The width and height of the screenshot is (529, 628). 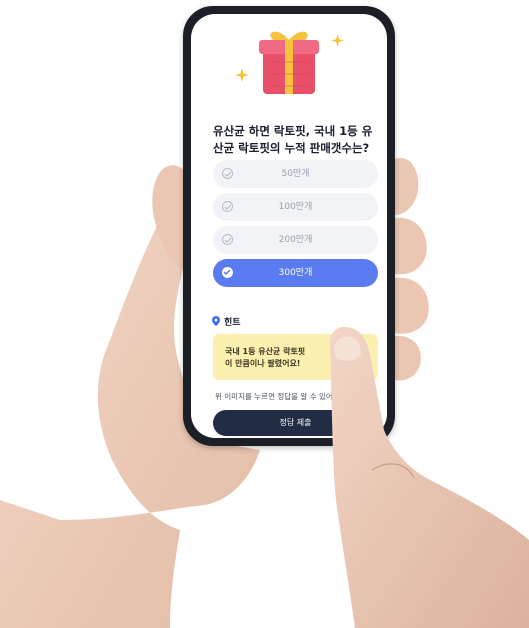 What do you see at coordinates (265, 351) in the screenshot?
I see `hint-card-line1: 국내 1등 유산균 락토핏` at bounding box center [265, 351].